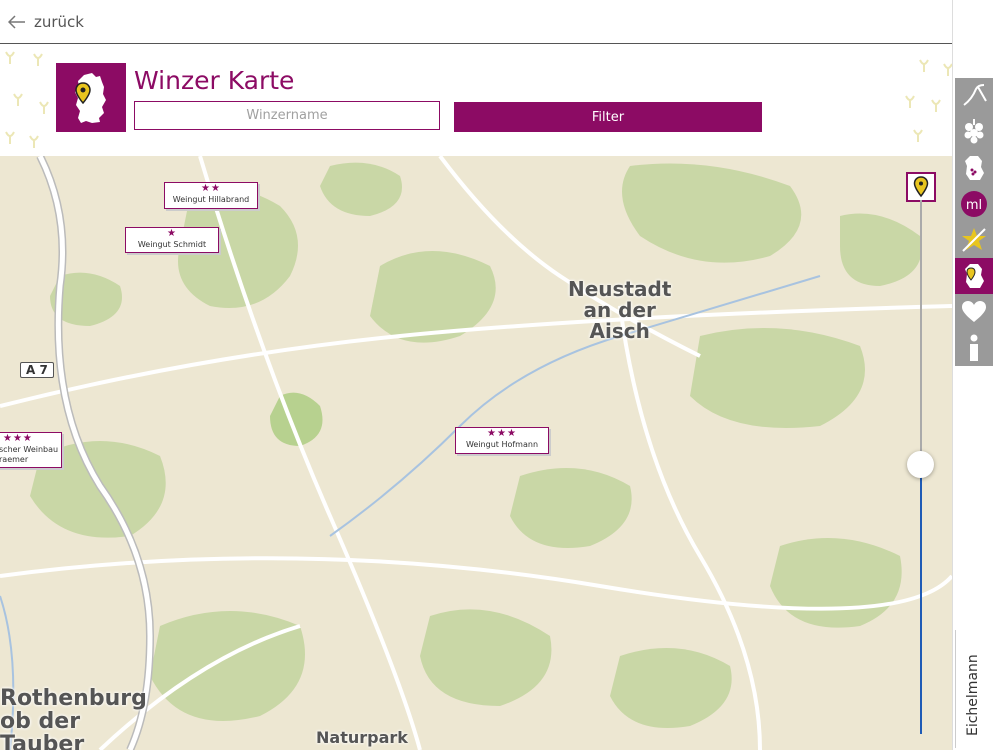 The image size is (1000, 750). What do you see at coordinates (172, 233) in the screenshot?
I see `rating-stars: ★` at bounding box center [172, 233].